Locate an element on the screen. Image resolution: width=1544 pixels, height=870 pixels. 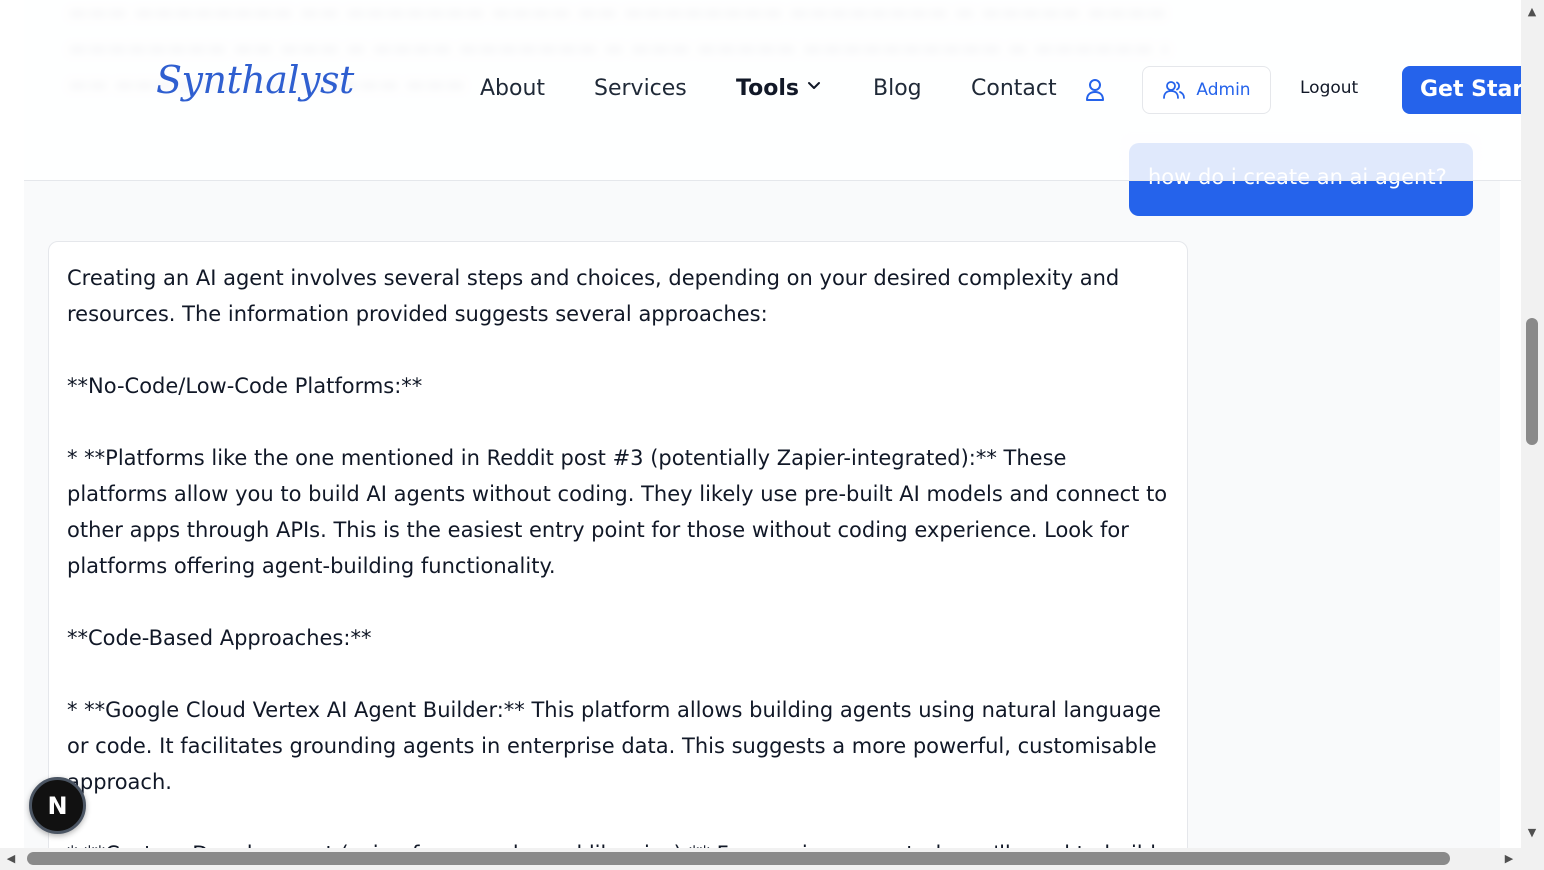
assistant-paragraph: **Code-Based Approaches:** is located at coordinates (219, 638).